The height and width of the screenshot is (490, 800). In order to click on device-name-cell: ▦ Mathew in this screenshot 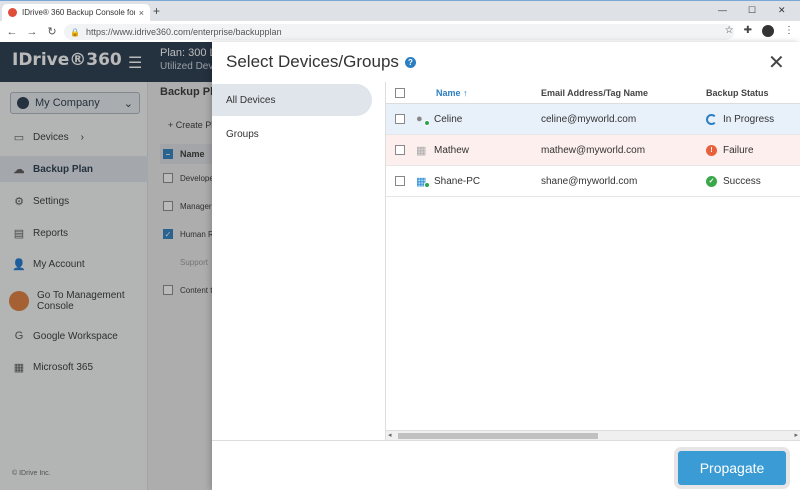, I will do `click(477, 151)`.